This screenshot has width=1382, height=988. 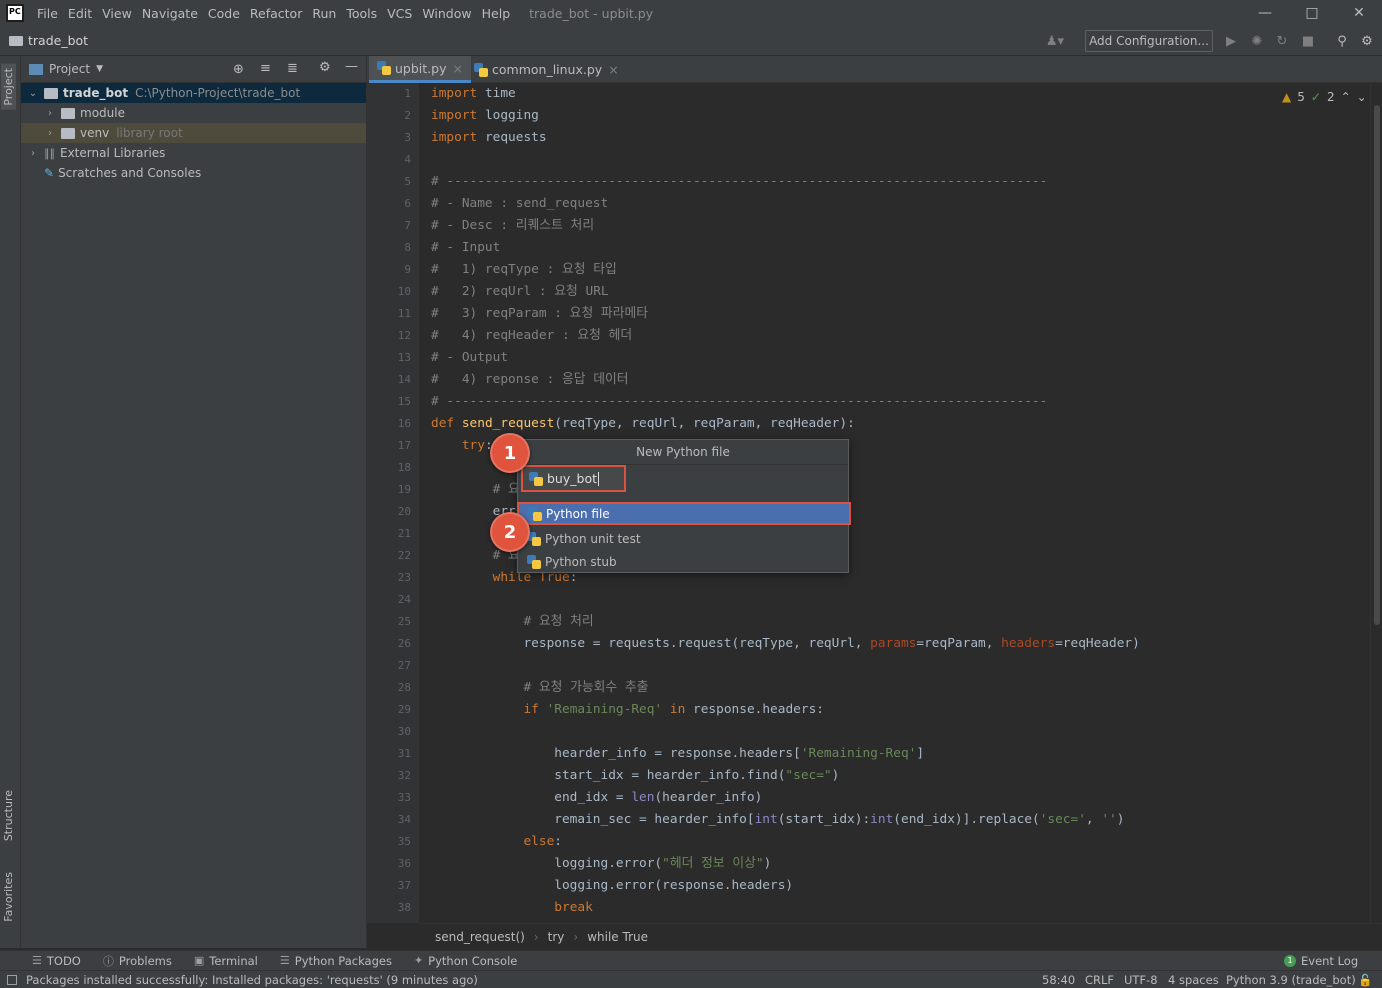 What do you see at coordinates (1367, 41) in the screenshot?
I see `settings-gear-icon: ⚙` at bounding box center [1367, 41].